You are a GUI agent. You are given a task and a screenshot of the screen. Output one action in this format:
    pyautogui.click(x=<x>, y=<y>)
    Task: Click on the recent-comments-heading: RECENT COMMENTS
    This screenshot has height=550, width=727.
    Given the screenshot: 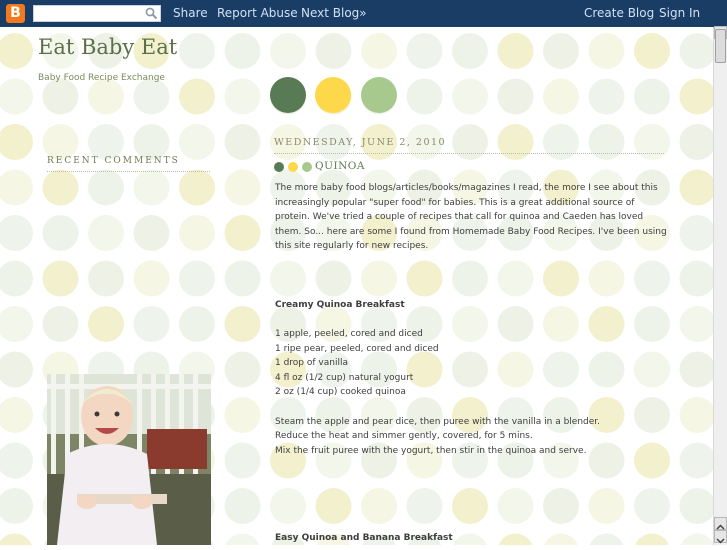 What is the action you would take?
    pyautogui.click(x=128, y=164)
    